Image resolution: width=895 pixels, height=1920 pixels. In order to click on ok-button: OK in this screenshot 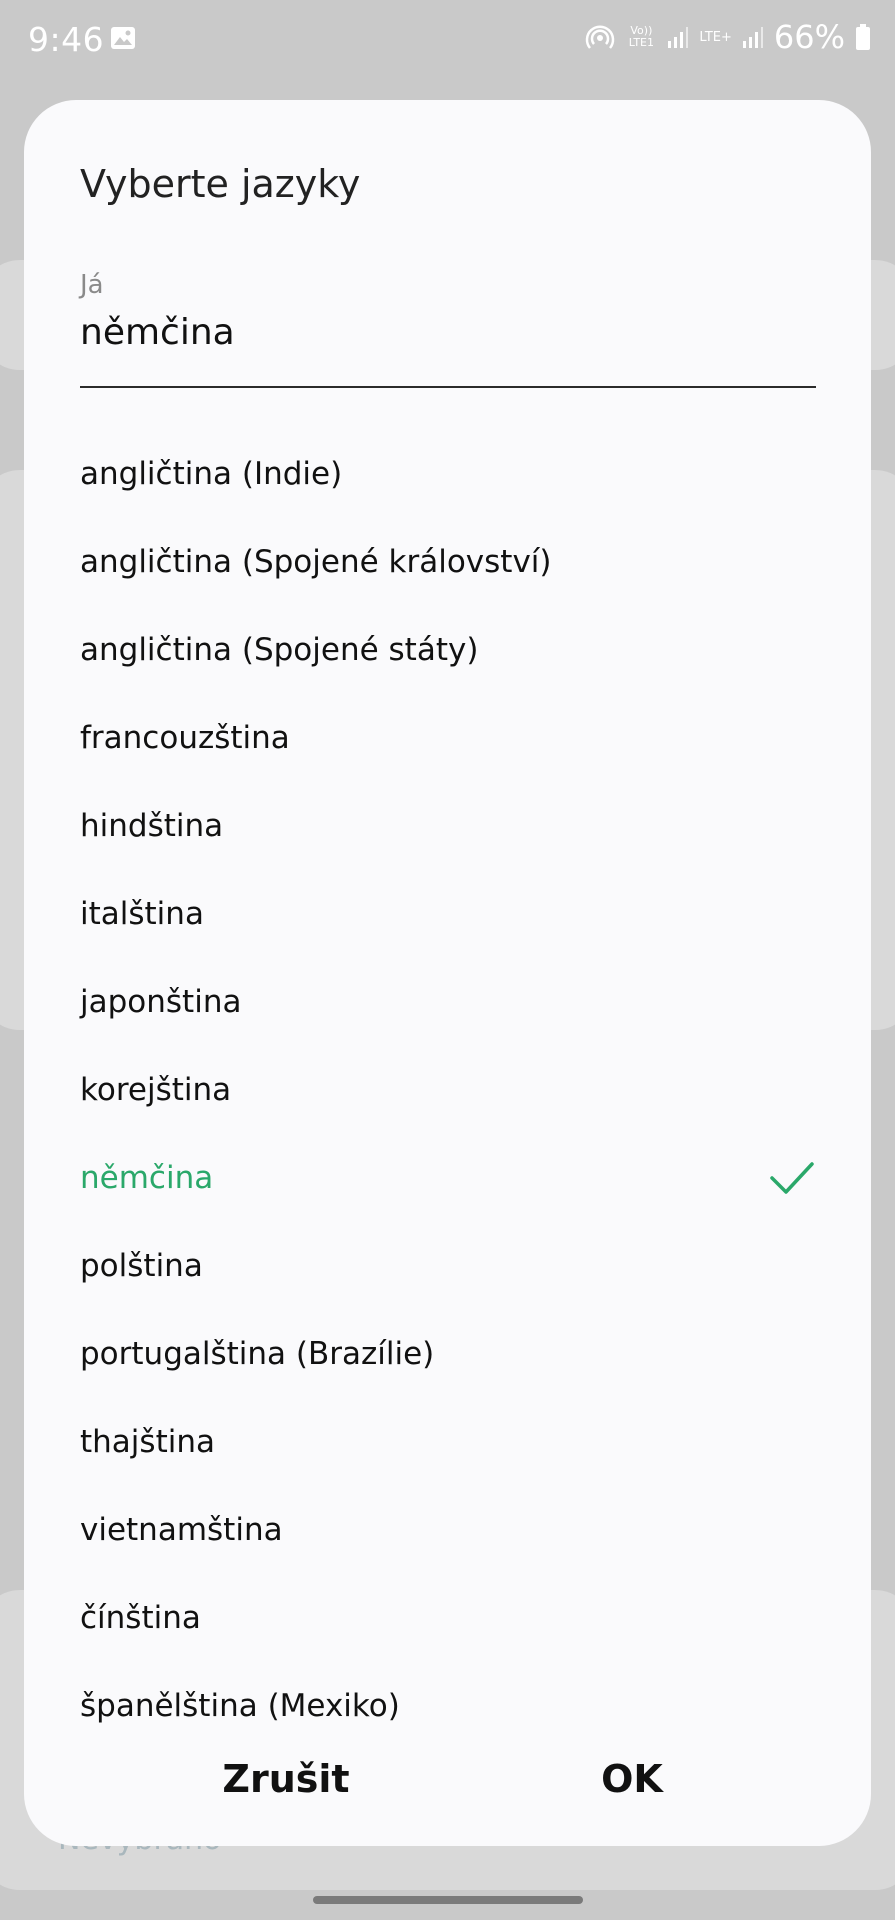, I will do `click(632, 1779)`.